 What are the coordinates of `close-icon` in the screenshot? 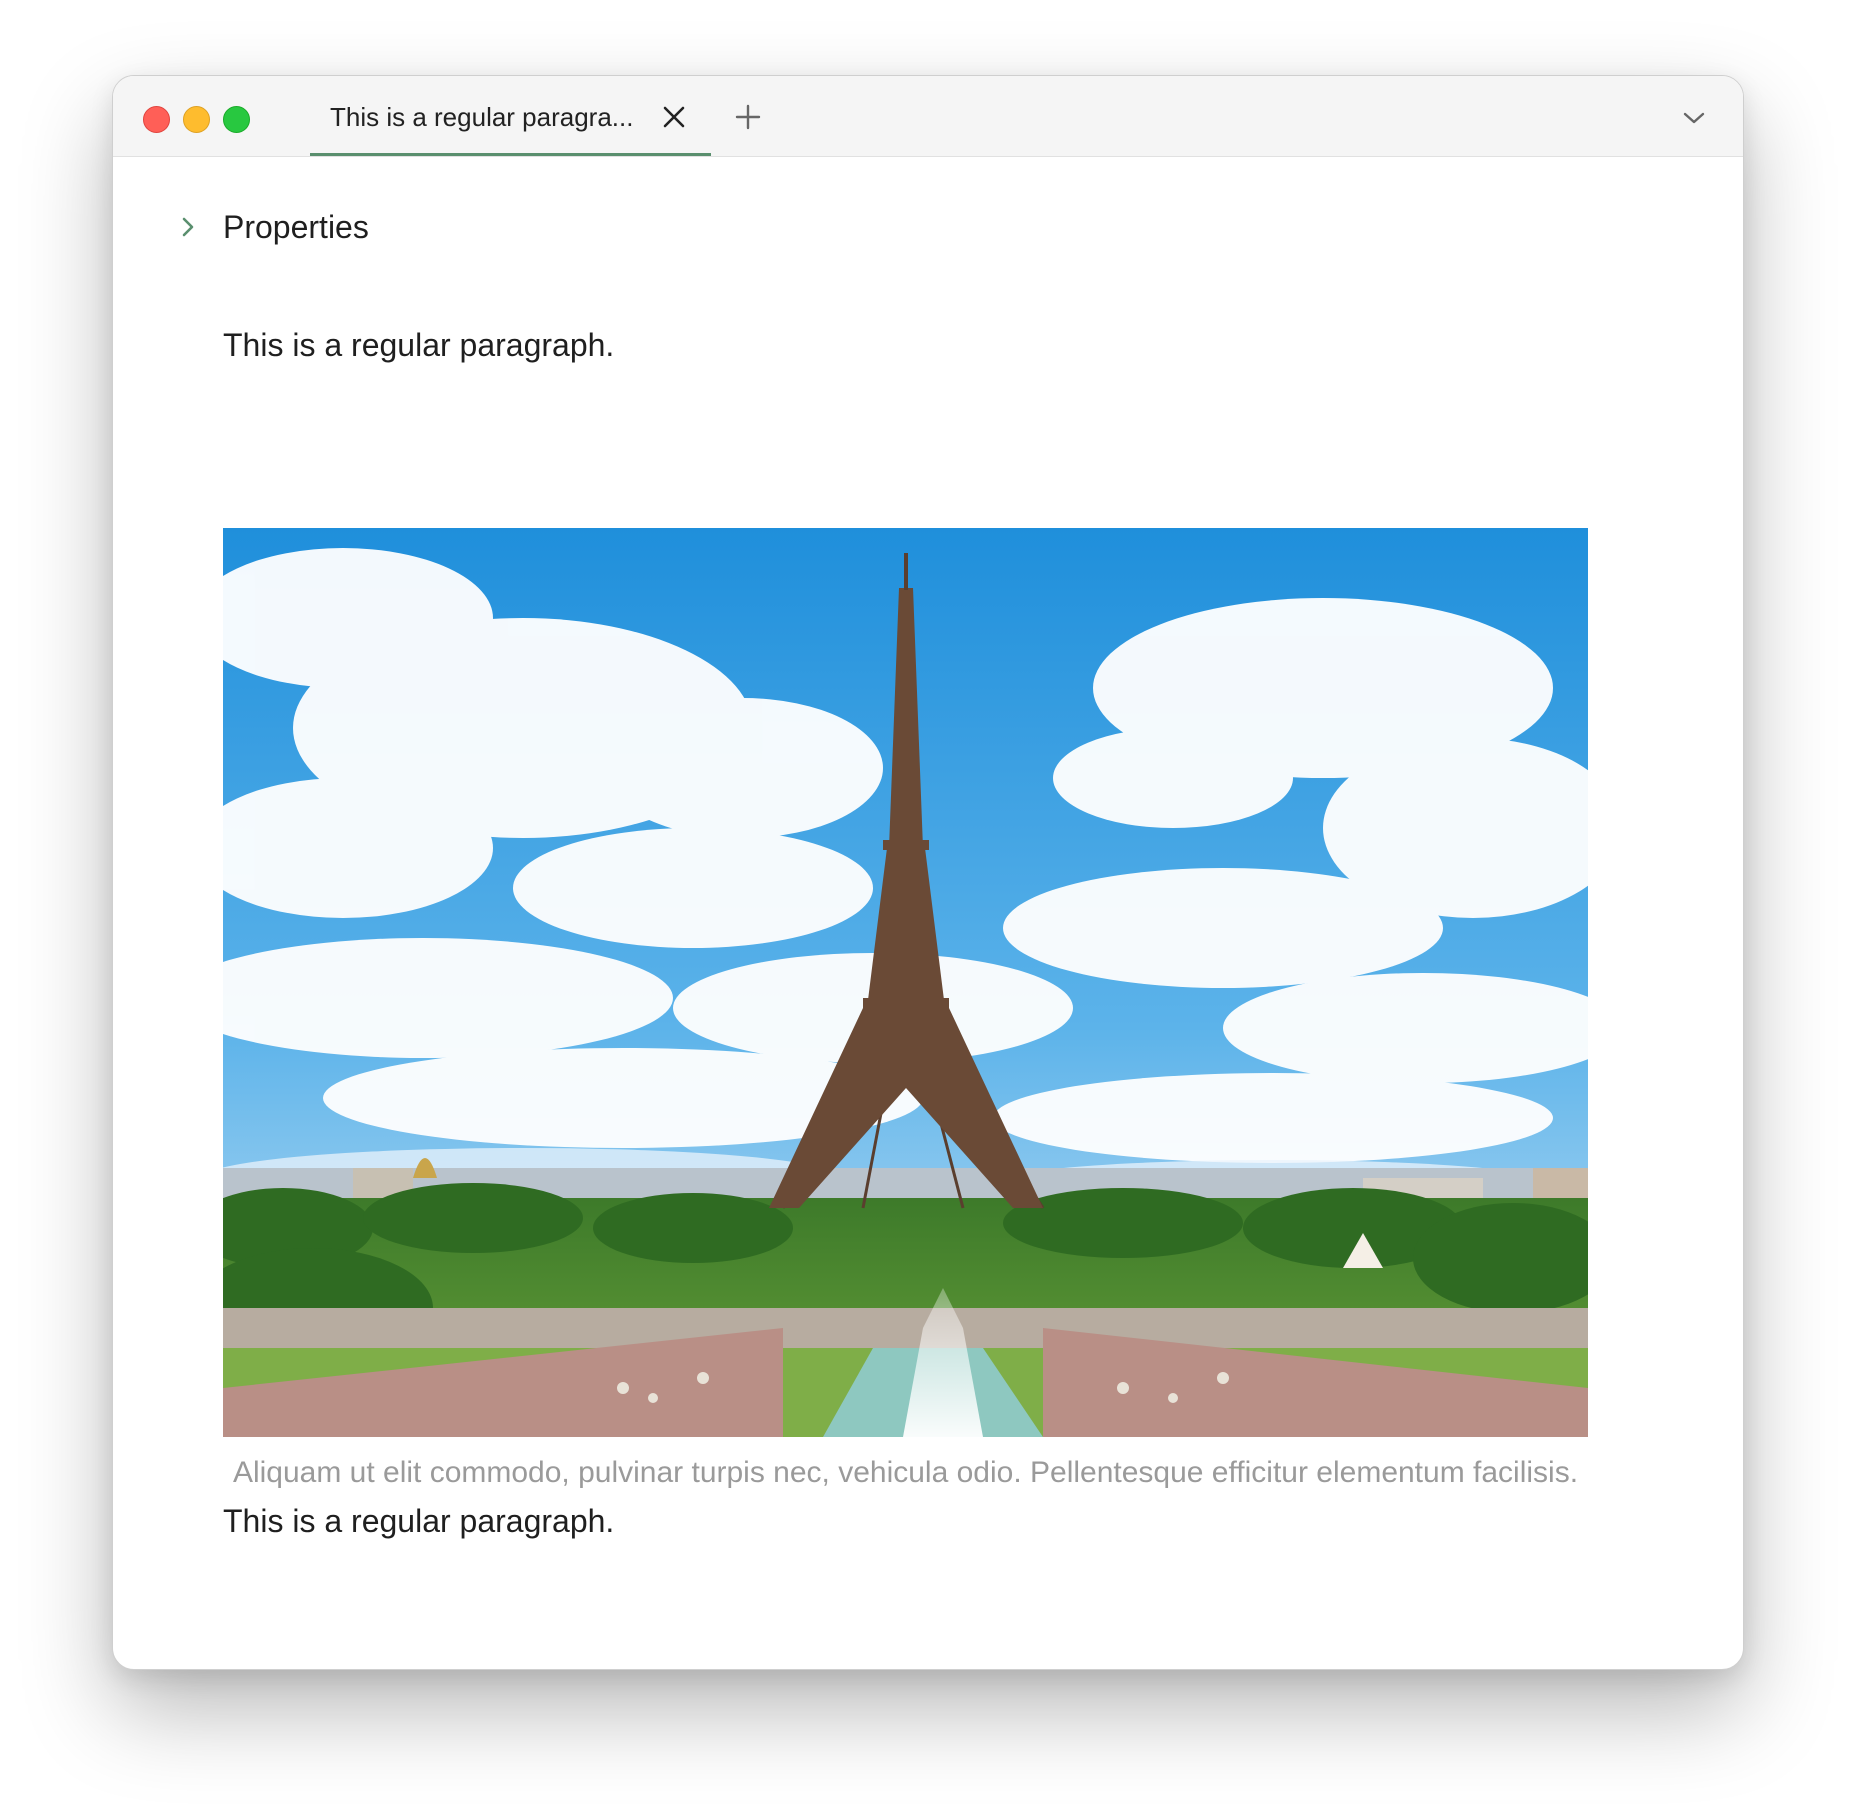 It's located at (674, 117).